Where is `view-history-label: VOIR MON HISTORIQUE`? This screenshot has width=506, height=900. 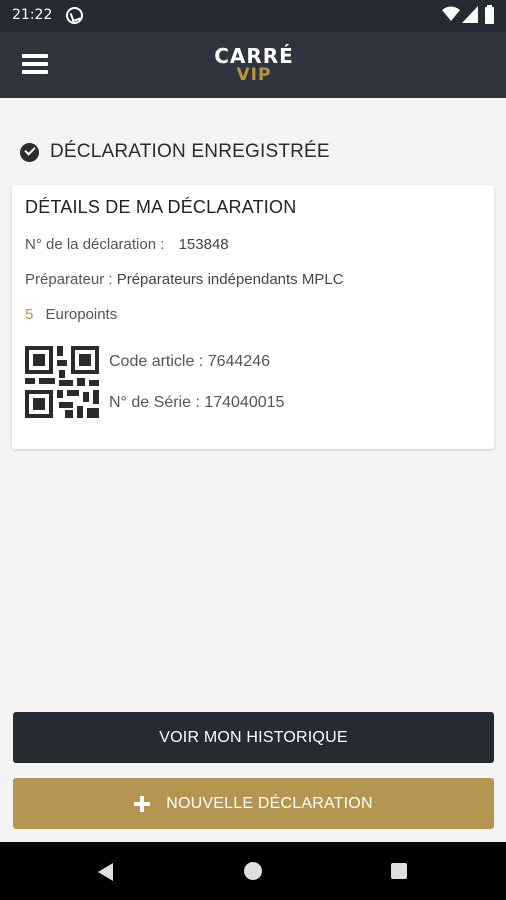
view-history-label: VOIR MON HISTORIQUE is located at coordinates (253, 737).